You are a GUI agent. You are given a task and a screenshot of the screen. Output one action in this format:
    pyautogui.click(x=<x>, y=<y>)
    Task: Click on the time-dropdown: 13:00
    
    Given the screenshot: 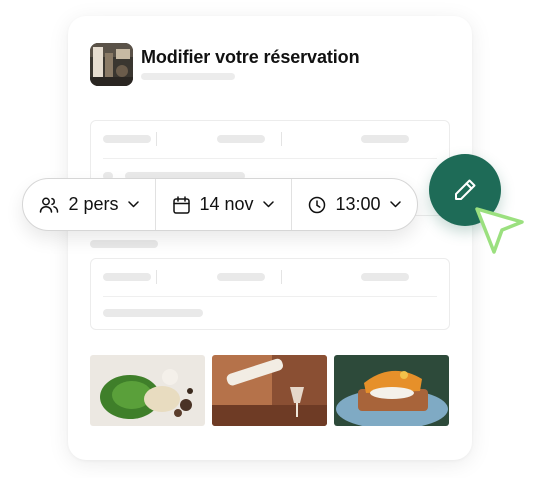 What is the action you would take?
    pyautogui.click(x=354, y=204)
    